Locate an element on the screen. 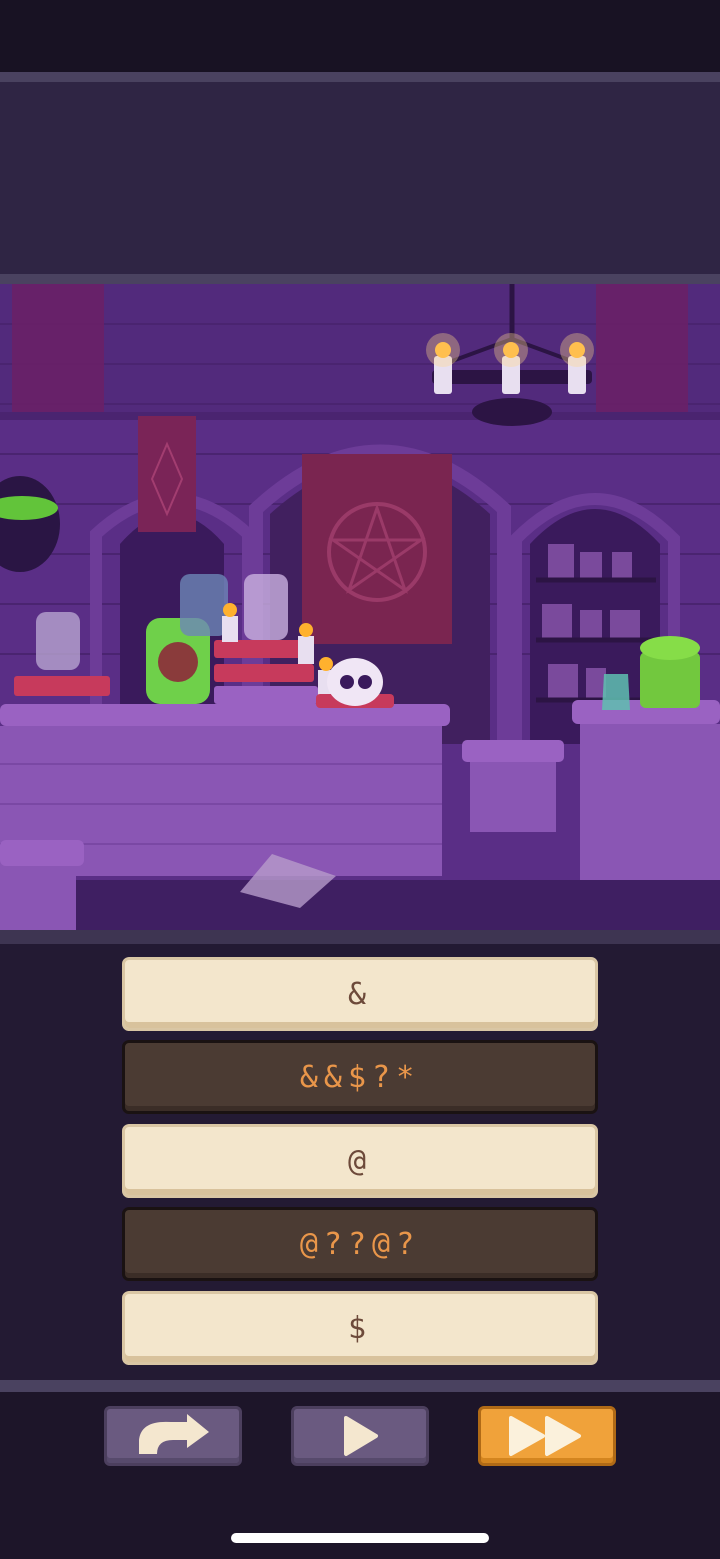 This screenshot has height=1559, width=720. answer-option-4: @??@? is located at coordinates (360, 1244).